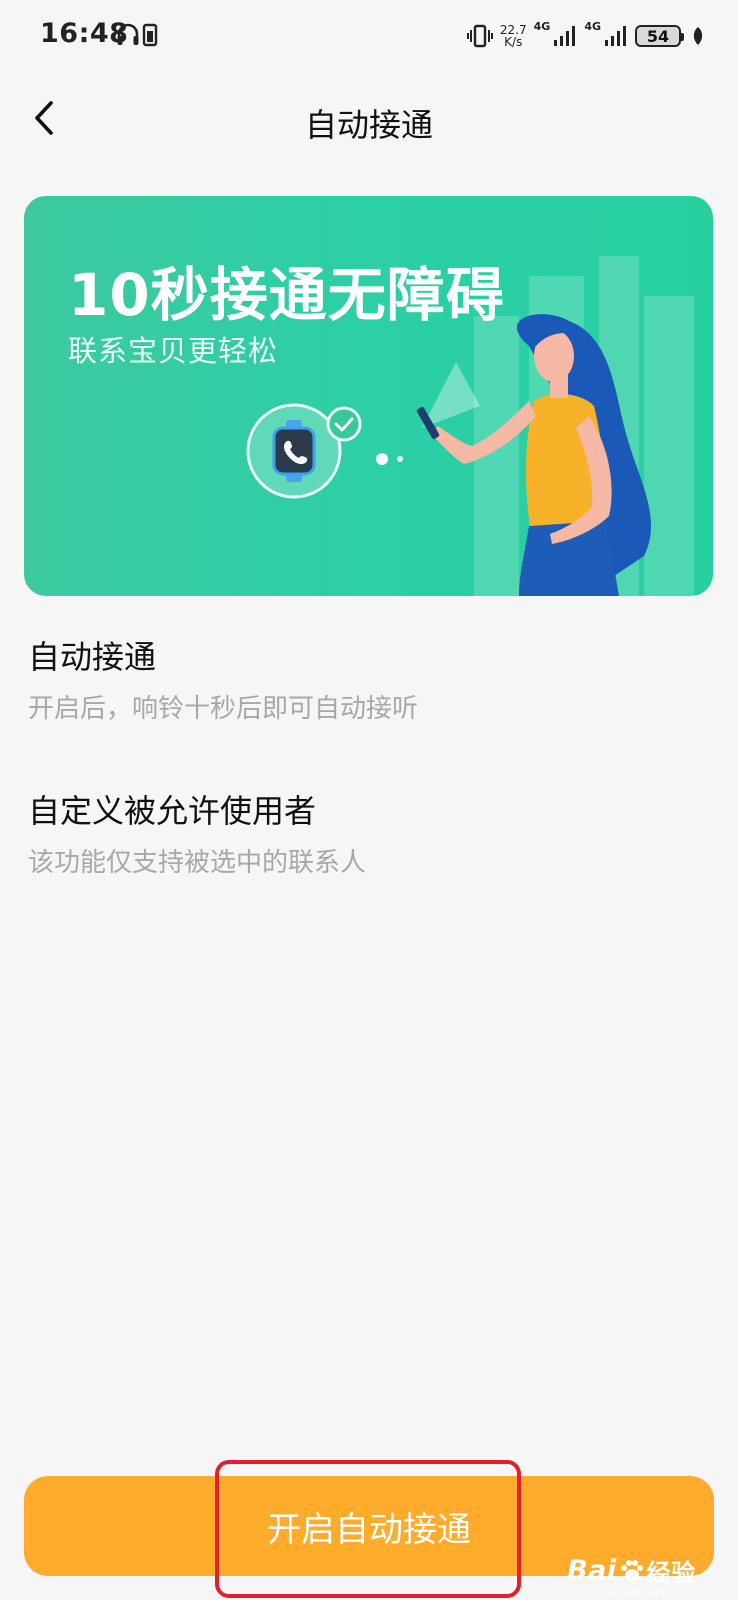 This screenshot has height=1600, width=738. I want to click on battery-indicator: 54, so click(659, 36).